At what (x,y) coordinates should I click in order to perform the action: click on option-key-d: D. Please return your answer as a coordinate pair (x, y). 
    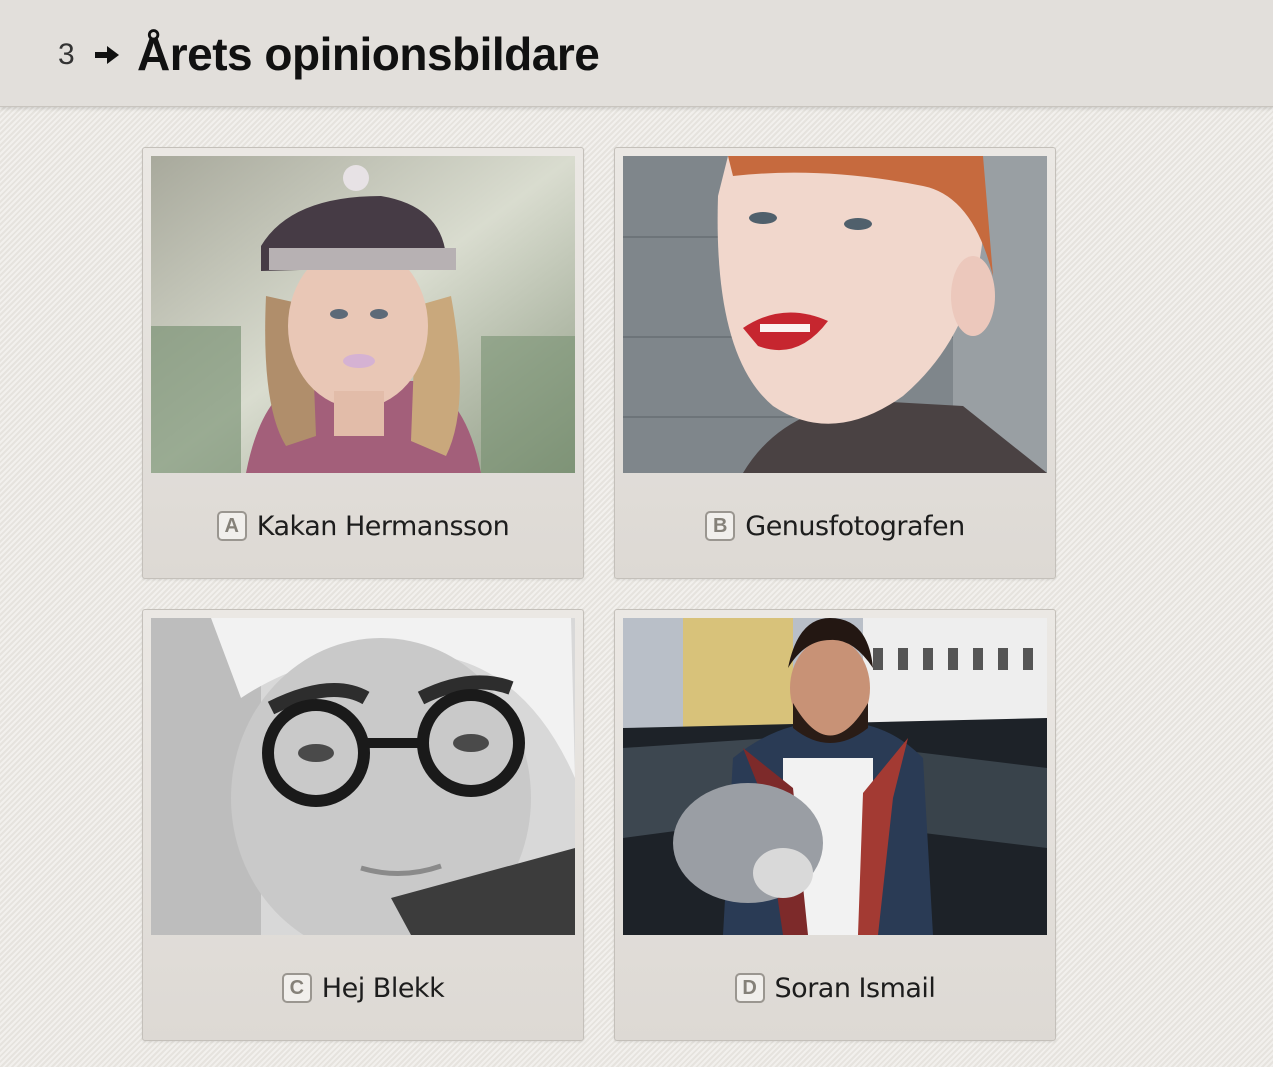
    Looking at the image, I should click on (749, 988).